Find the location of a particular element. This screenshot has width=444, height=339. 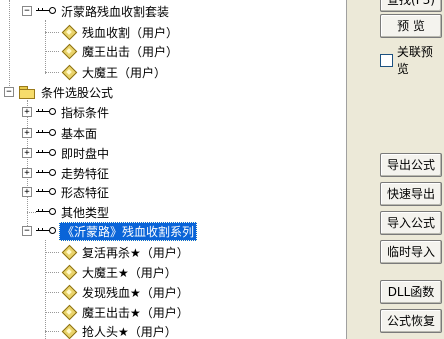

tree-leaf-label: 残血收割（用户） is located at coordinates (130, 32).